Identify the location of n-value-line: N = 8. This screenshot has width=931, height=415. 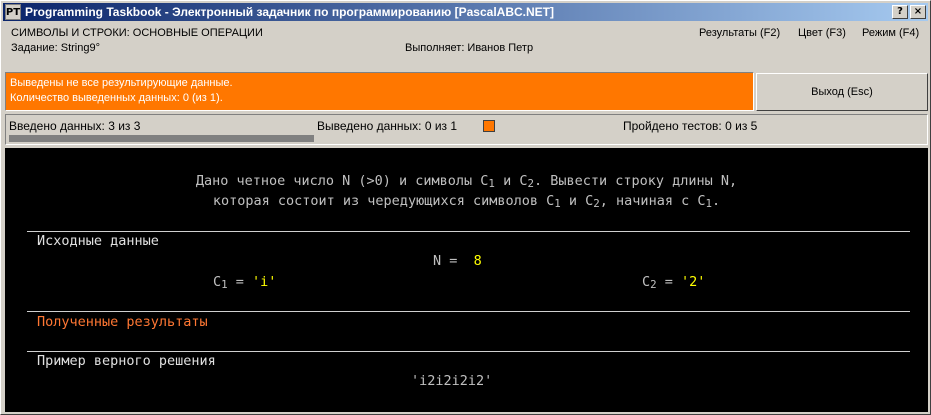
(457, 261).